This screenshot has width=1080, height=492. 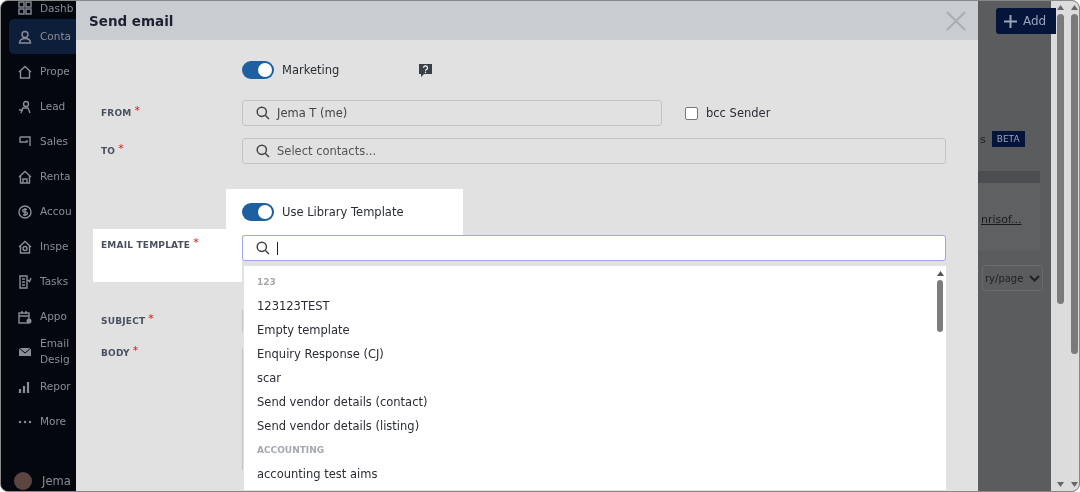 I want to click on field-label: EMAIL TEMPLATE, so click(x=146, y=245).